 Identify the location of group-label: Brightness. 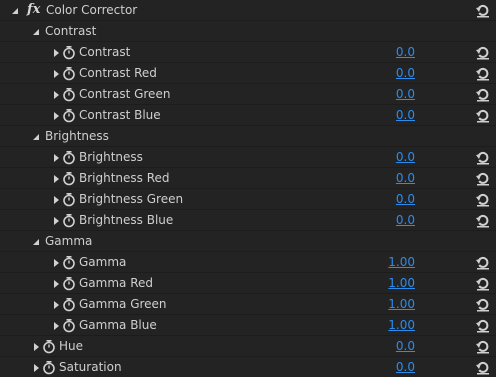
(77, 136).